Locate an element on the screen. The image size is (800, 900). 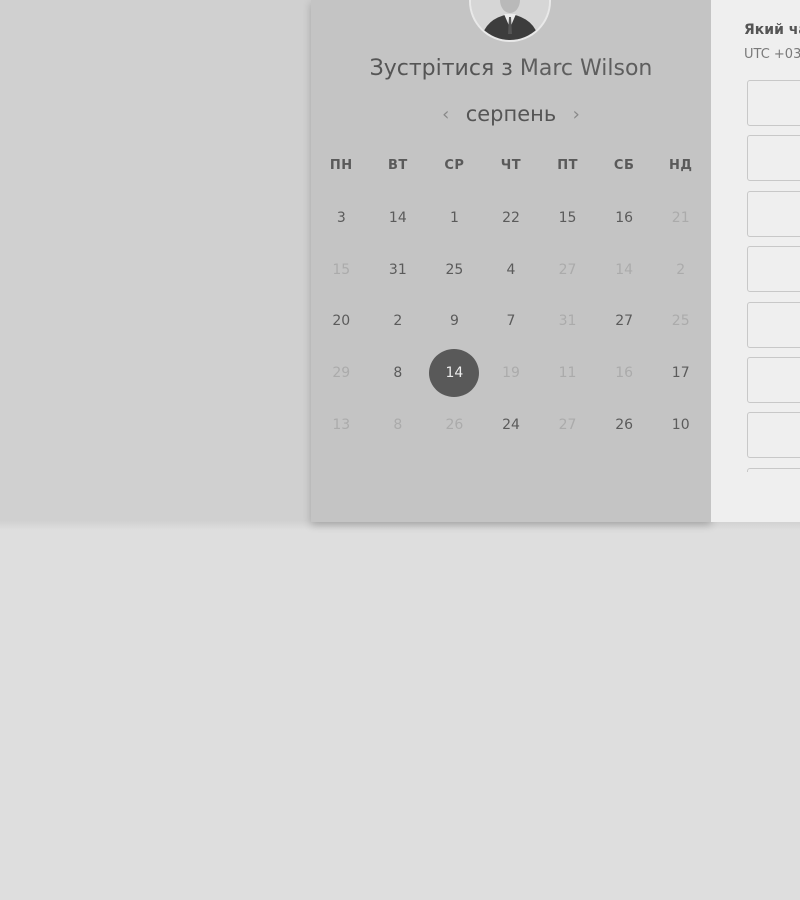
selected-day: 14 is located at coordinates (454, 373).